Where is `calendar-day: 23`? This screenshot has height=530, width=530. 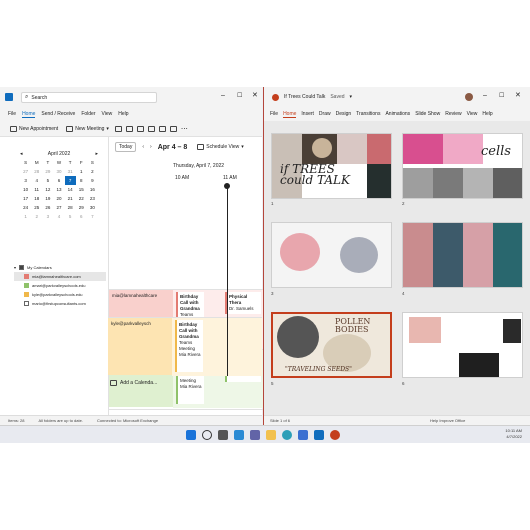
calendar-day: 23 is located at coordinates (92, 198).